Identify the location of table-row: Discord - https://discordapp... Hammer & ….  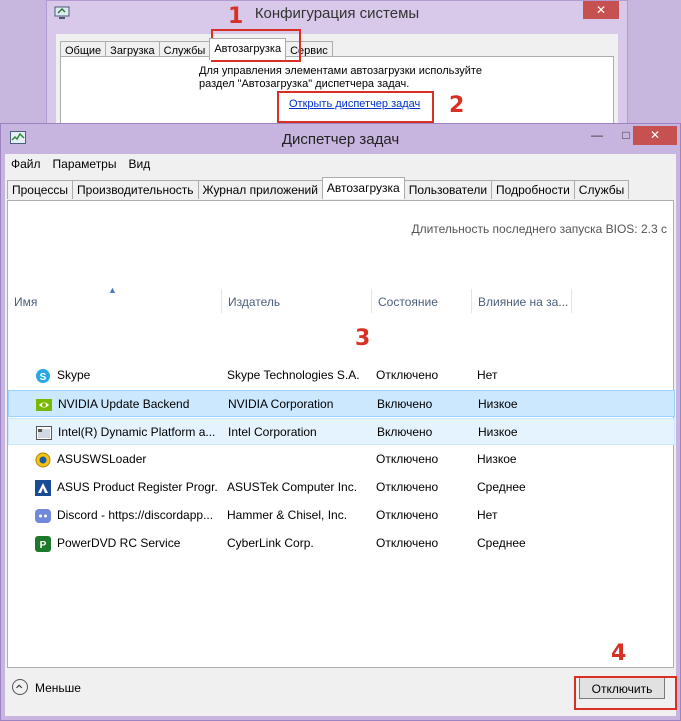
(341, 515).